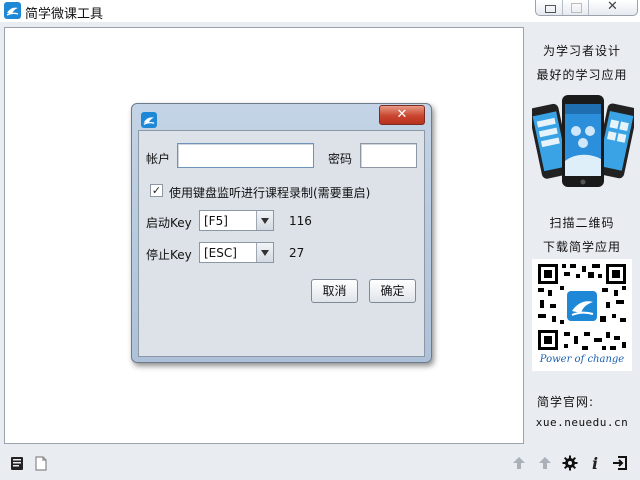  I want to click on site-url: xue.neuedu.cn, so click(582, 422).